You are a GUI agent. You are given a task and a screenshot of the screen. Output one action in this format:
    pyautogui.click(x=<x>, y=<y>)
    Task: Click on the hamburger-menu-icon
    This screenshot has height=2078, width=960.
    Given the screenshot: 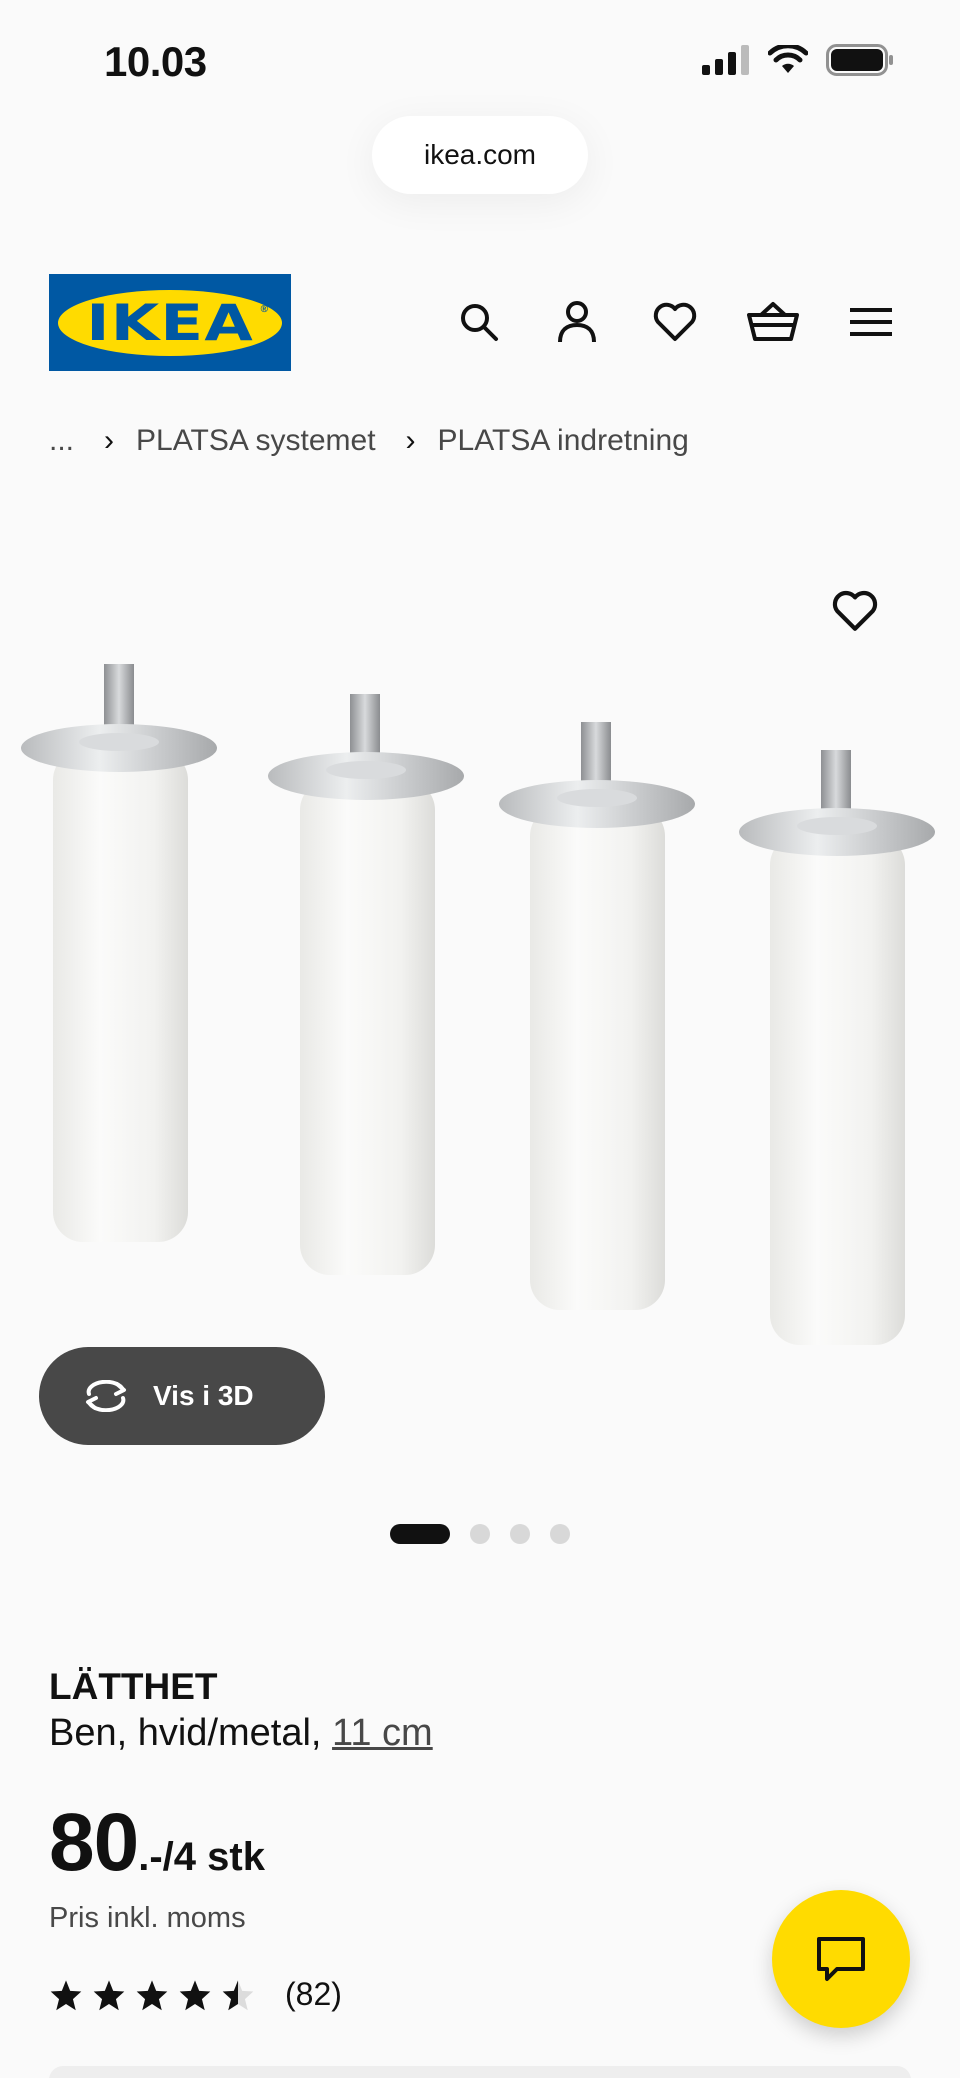 What is the action you would take?
    pyautogui.click(x=871, y=322)
    